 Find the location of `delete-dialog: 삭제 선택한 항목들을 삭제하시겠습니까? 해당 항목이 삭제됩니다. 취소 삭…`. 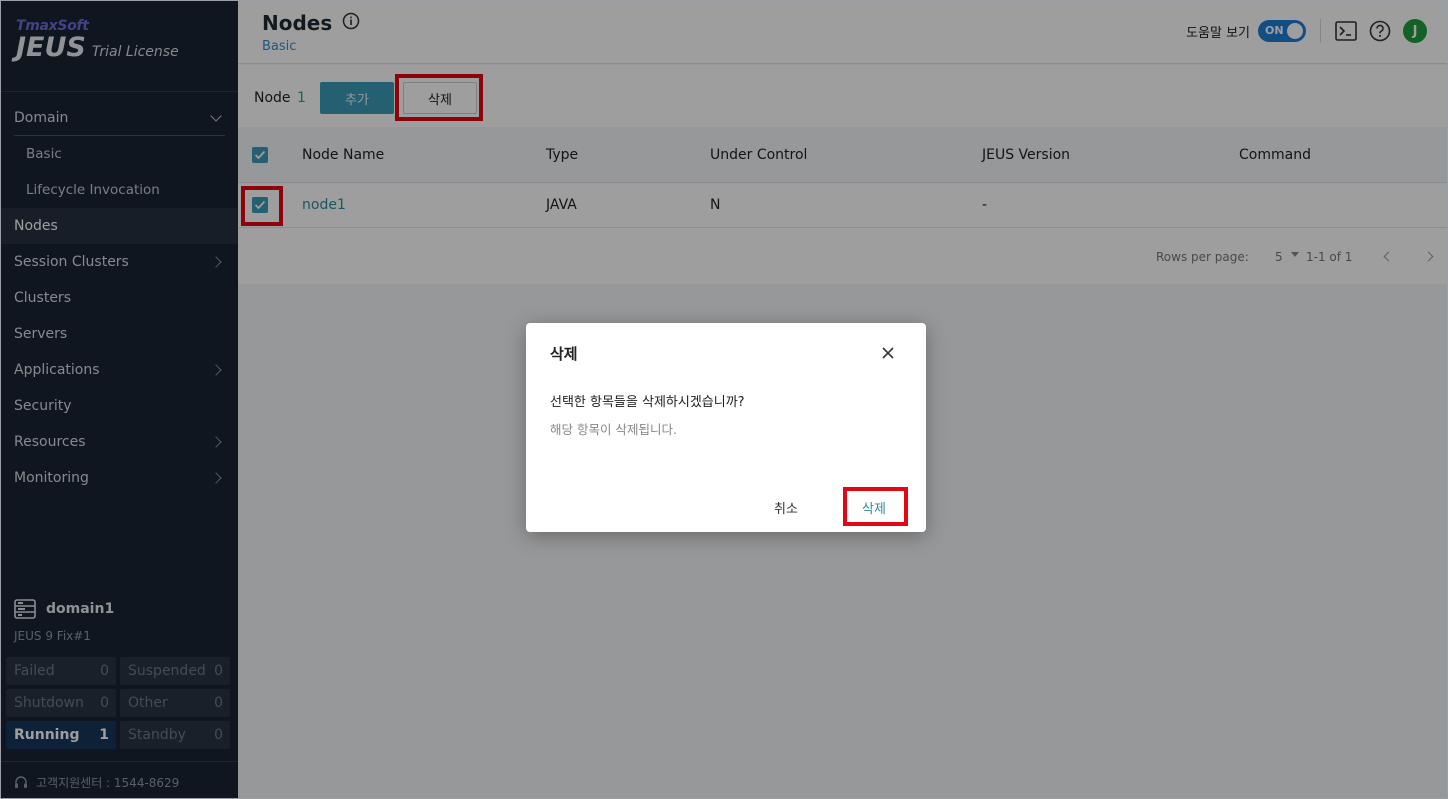

delete-dialog: 삭제 선택한 항목들을 삭제하시겠습니까? 해당 항목이 삭제됩니다. 취소 삭… is located at coordinates (726, 427).